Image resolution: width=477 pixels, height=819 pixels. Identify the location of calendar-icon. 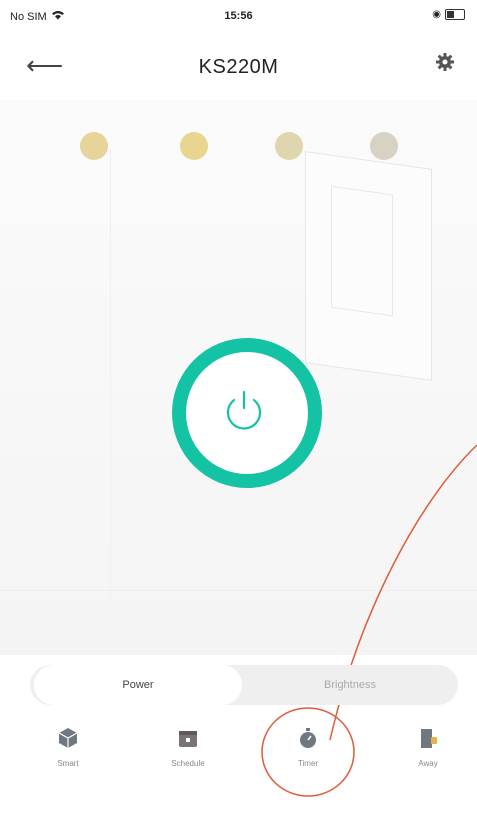
(188, 738).